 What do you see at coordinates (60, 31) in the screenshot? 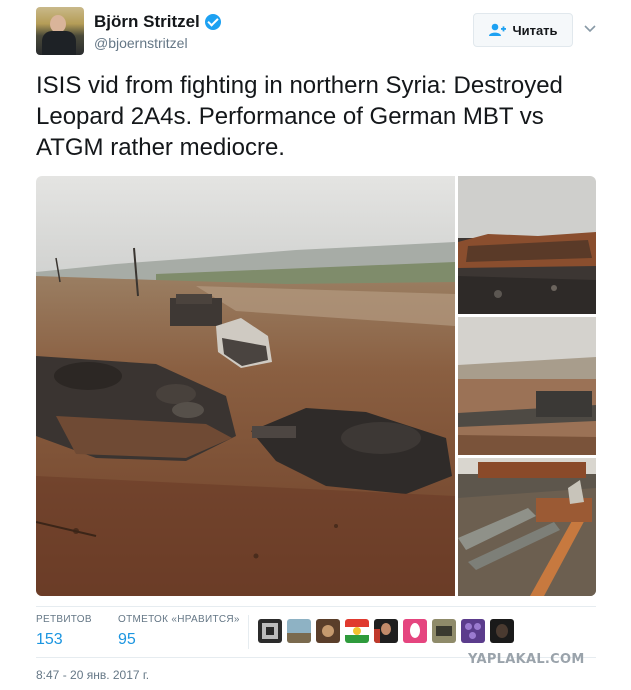
I see `avatar` at bounding box center [60, 31].